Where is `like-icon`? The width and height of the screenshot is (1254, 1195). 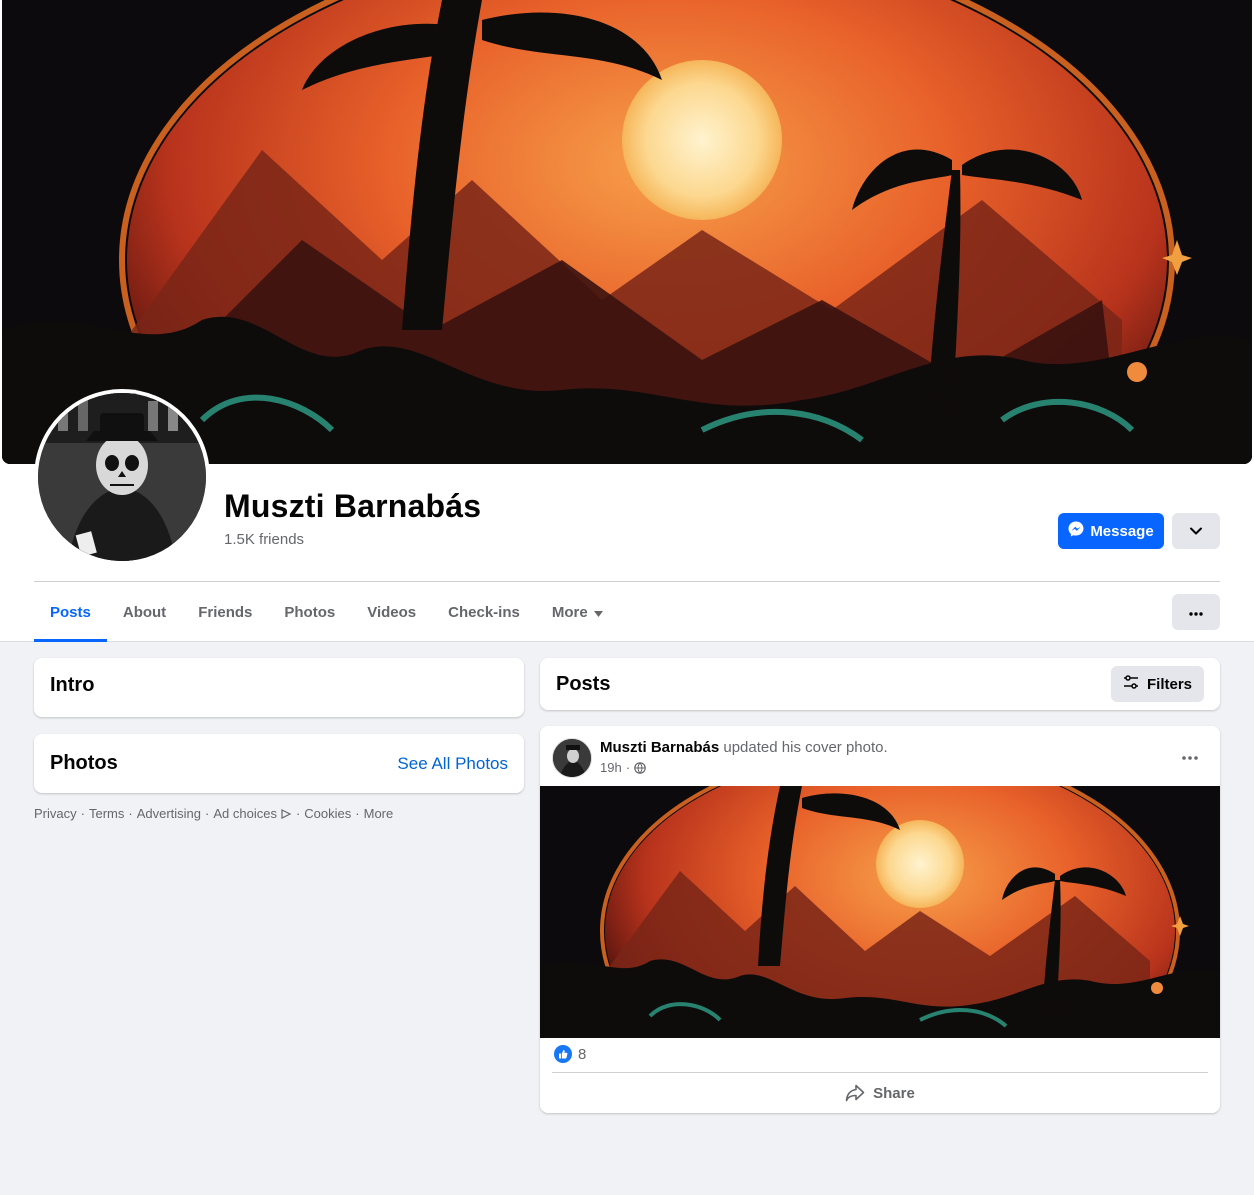 like-icon is located at coordinates (563, 1054).